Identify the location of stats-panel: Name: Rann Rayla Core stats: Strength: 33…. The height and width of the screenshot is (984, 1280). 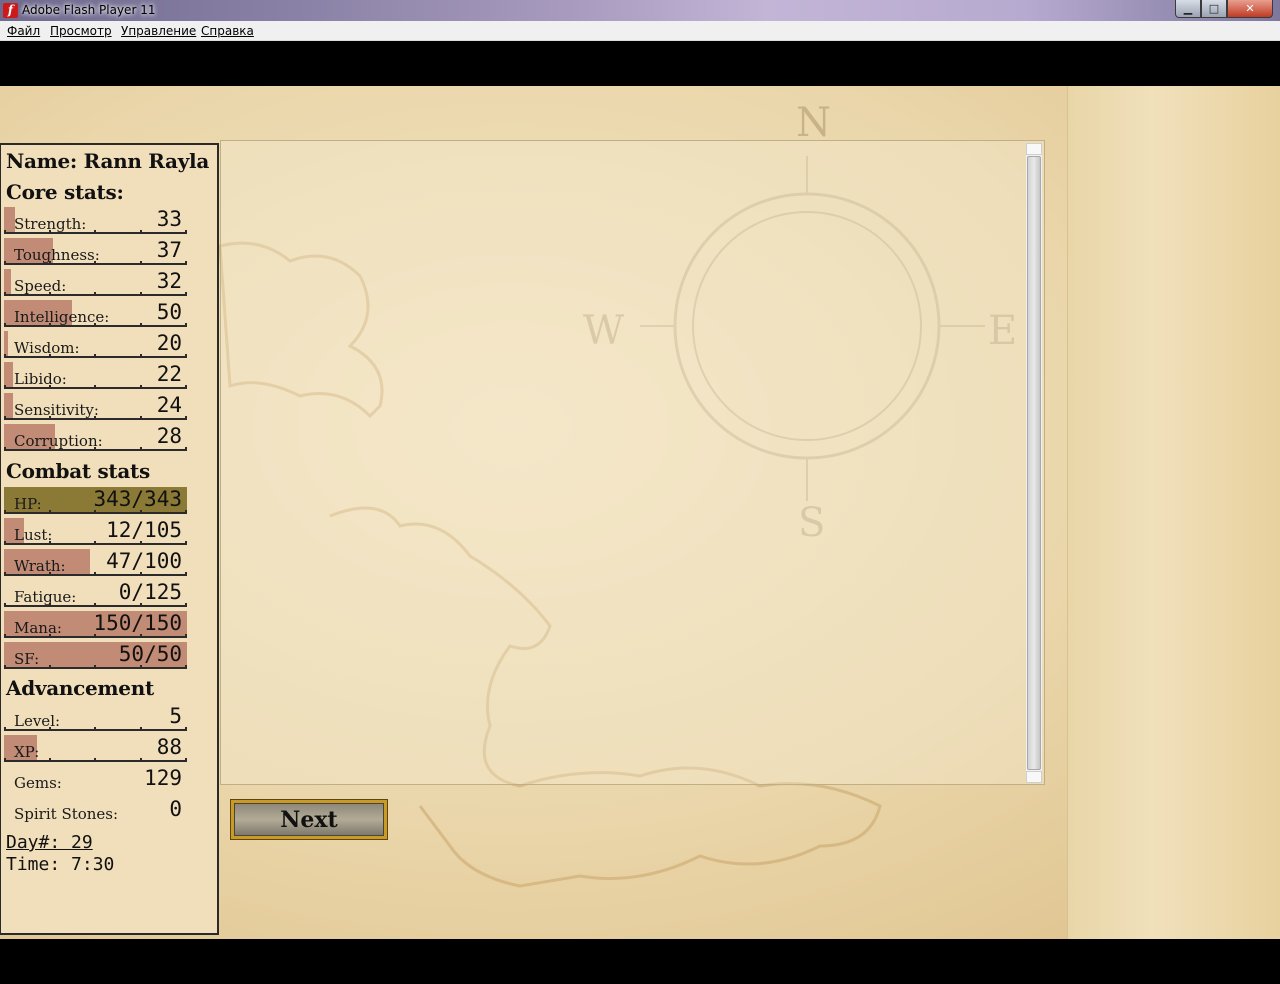
(109, 539).